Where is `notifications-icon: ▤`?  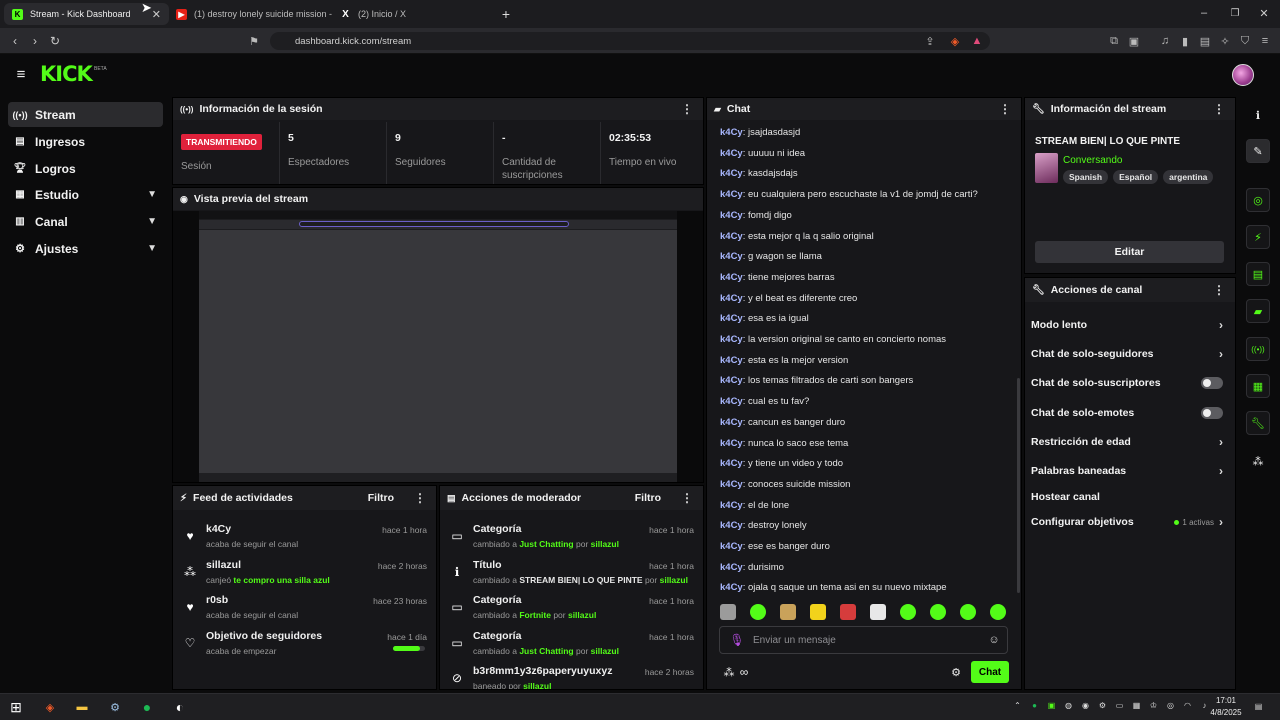
notifications-icon: ▤ is located at coordinates (1258, 706).